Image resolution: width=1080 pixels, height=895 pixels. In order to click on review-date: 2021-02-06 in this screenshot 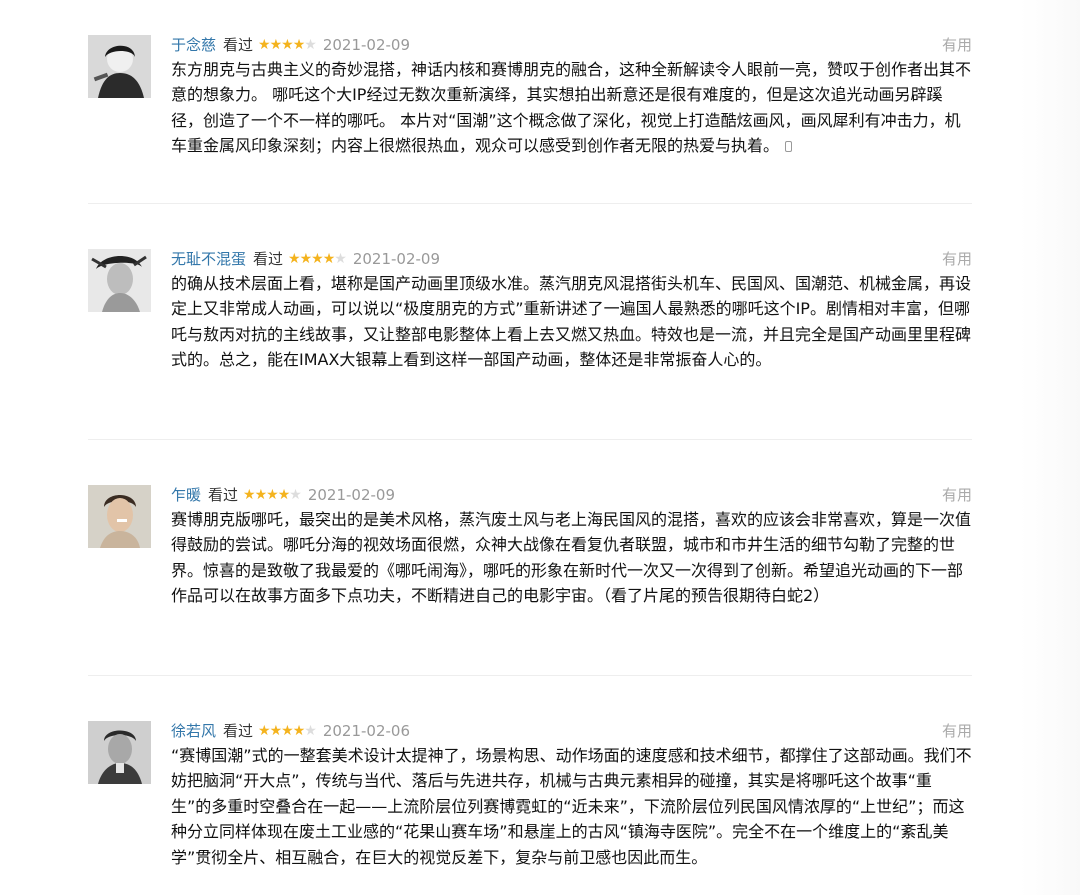, I will do `click(366, 731)`.